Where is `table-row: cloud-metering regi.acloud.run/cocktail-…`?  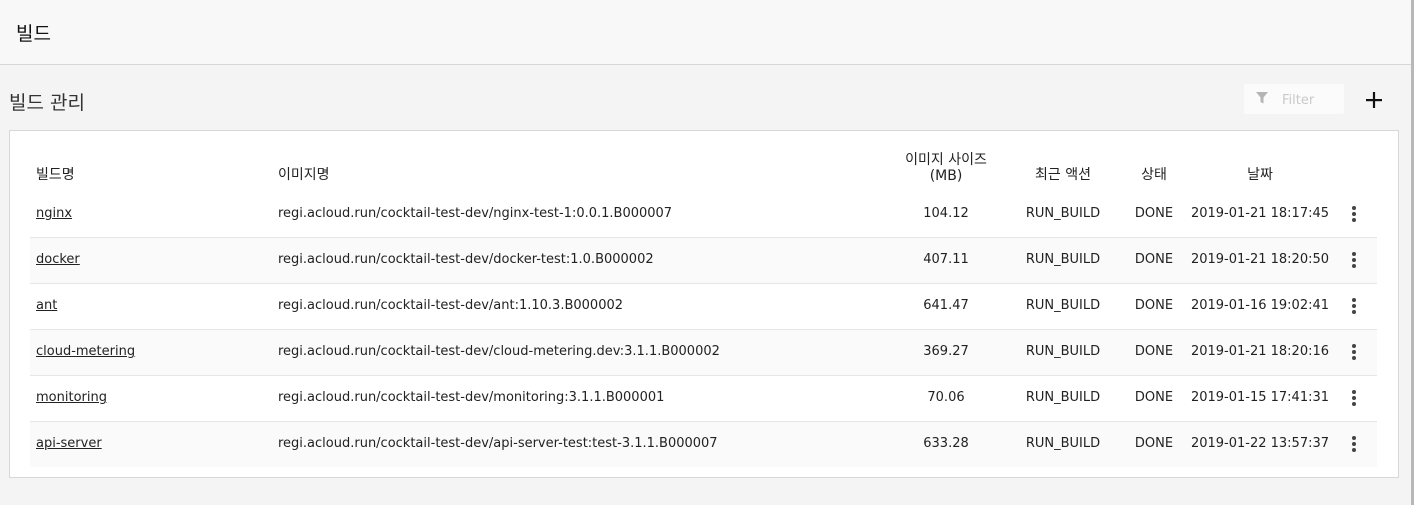 table-row: cloud-metering regi.acloud.run/cocktail-… is located at coordinates (703, 353).